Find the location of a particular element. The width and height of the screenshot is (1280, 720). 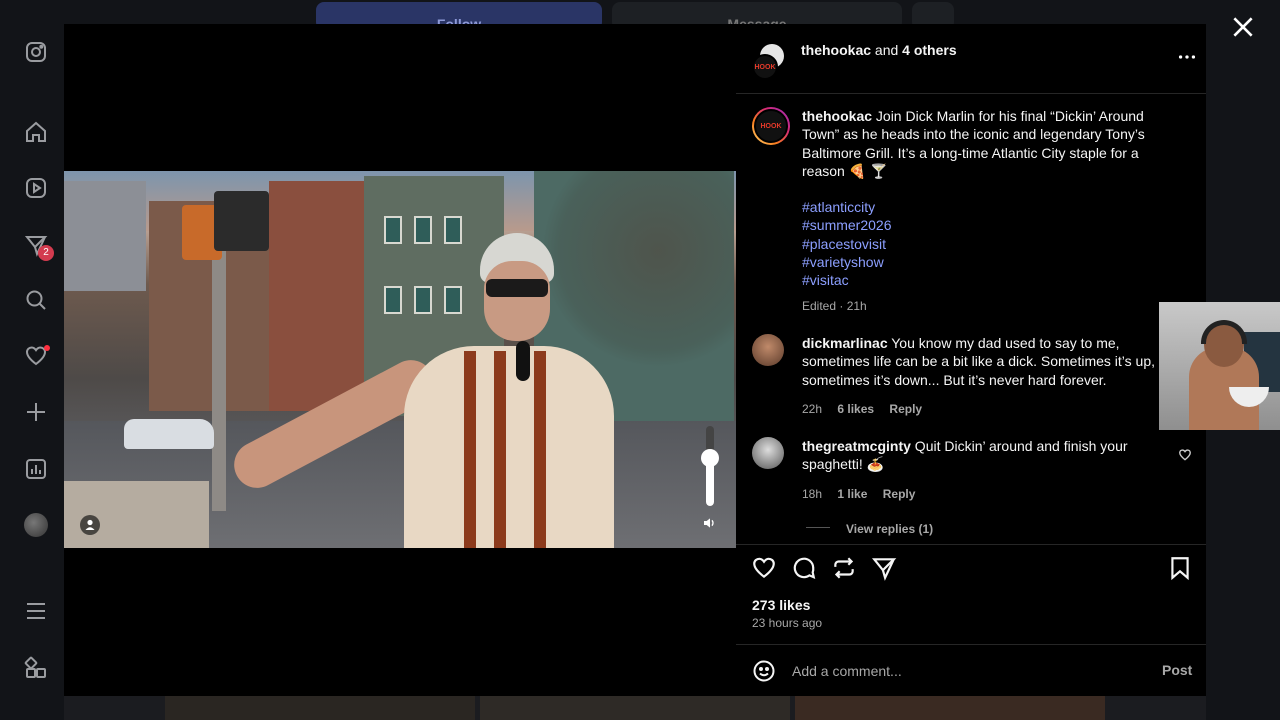

plus-icon is located at coordinates (36, 412).